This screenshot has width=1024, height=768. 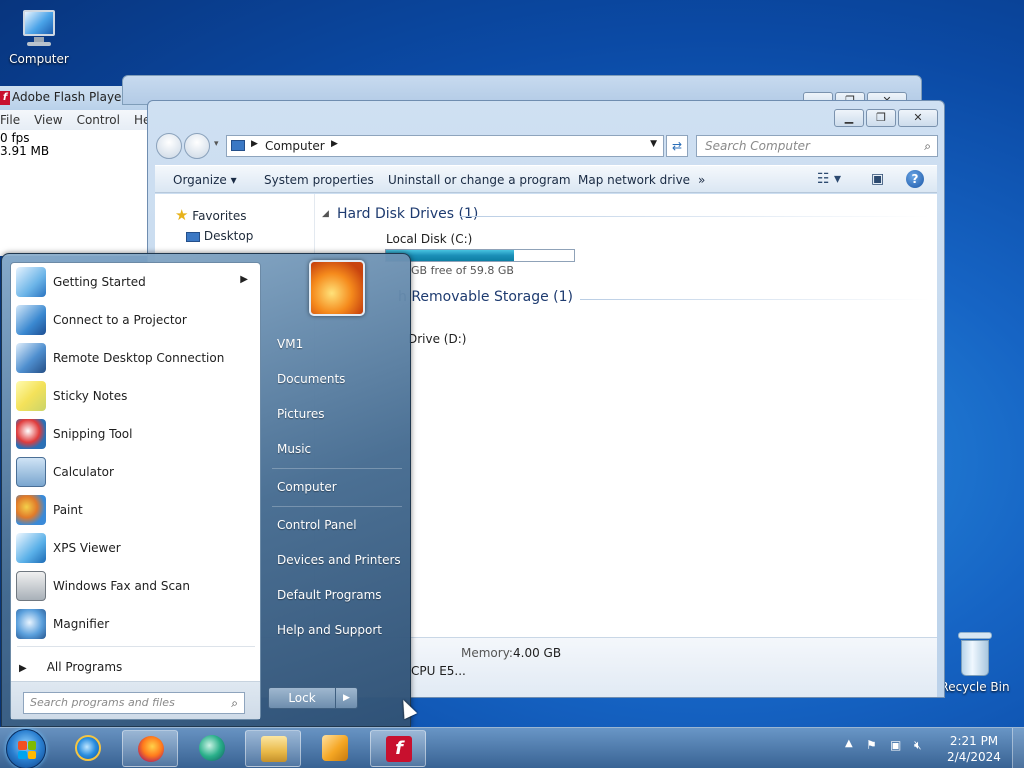 I want to click on address-text: Computer, so click(x=295, y=146).